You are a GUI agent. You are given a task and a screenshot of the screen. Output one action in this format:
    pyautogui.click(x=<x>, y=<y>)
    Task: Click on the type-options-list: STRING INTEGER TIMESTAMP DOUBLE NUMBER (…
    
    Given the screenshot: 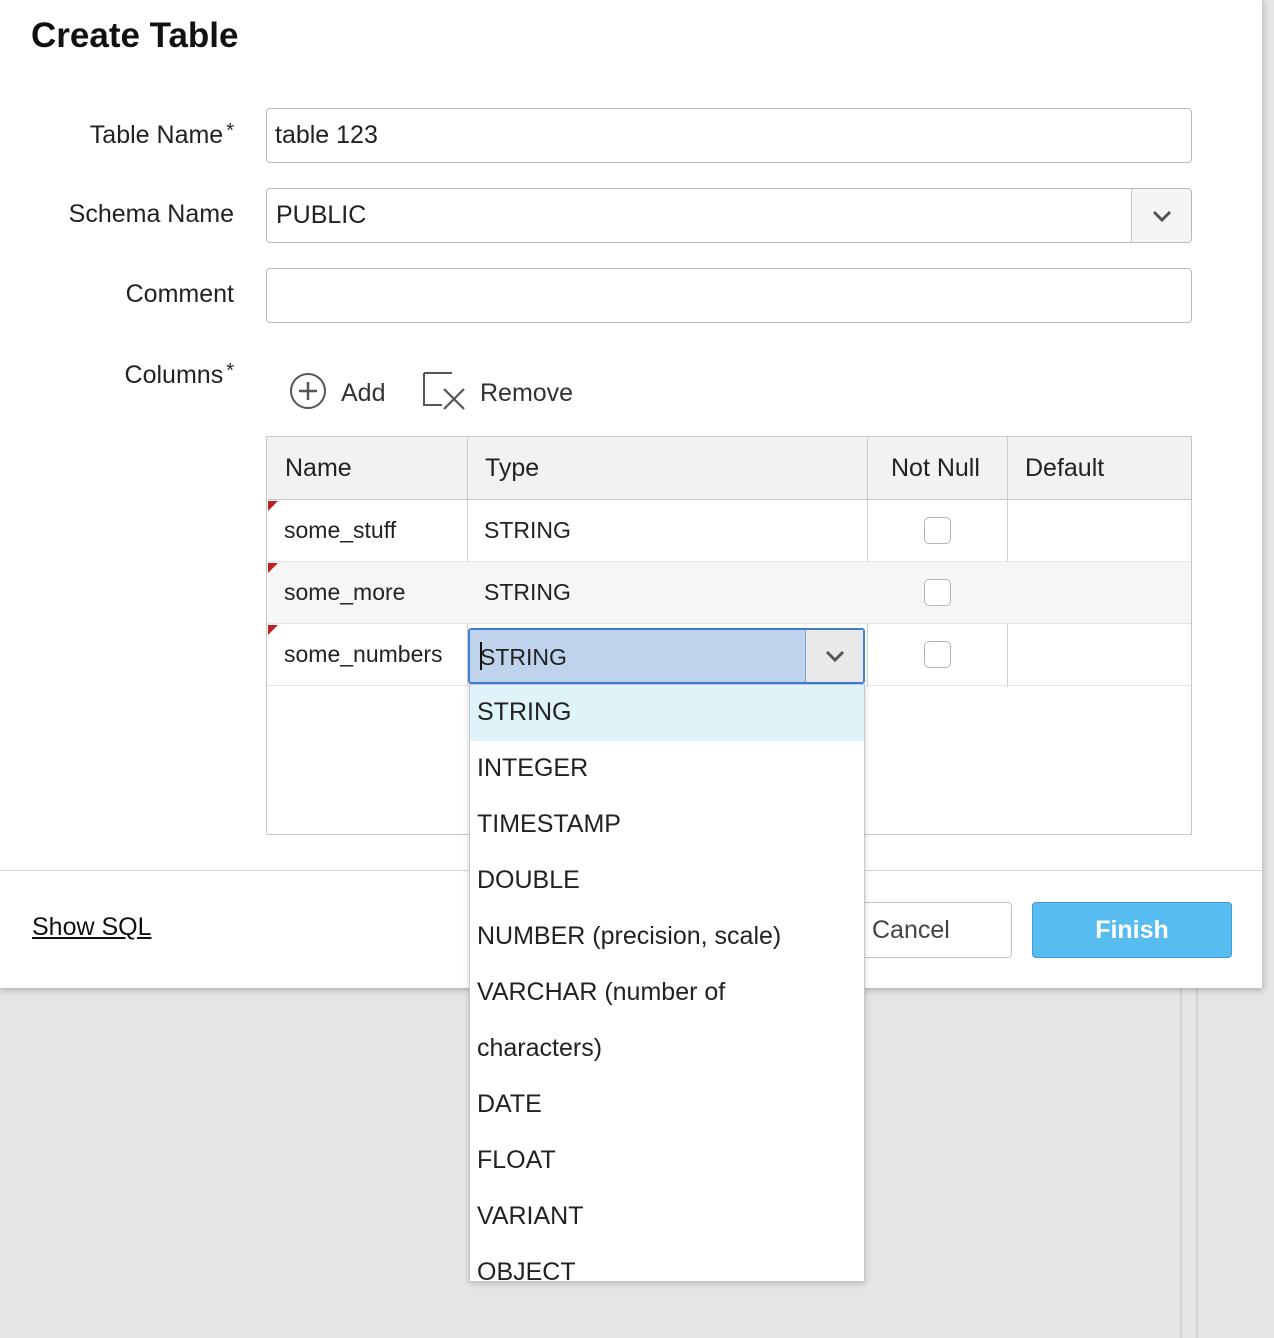 What is the action you would take?
    pyautogui.click(x=667, y=983)
    